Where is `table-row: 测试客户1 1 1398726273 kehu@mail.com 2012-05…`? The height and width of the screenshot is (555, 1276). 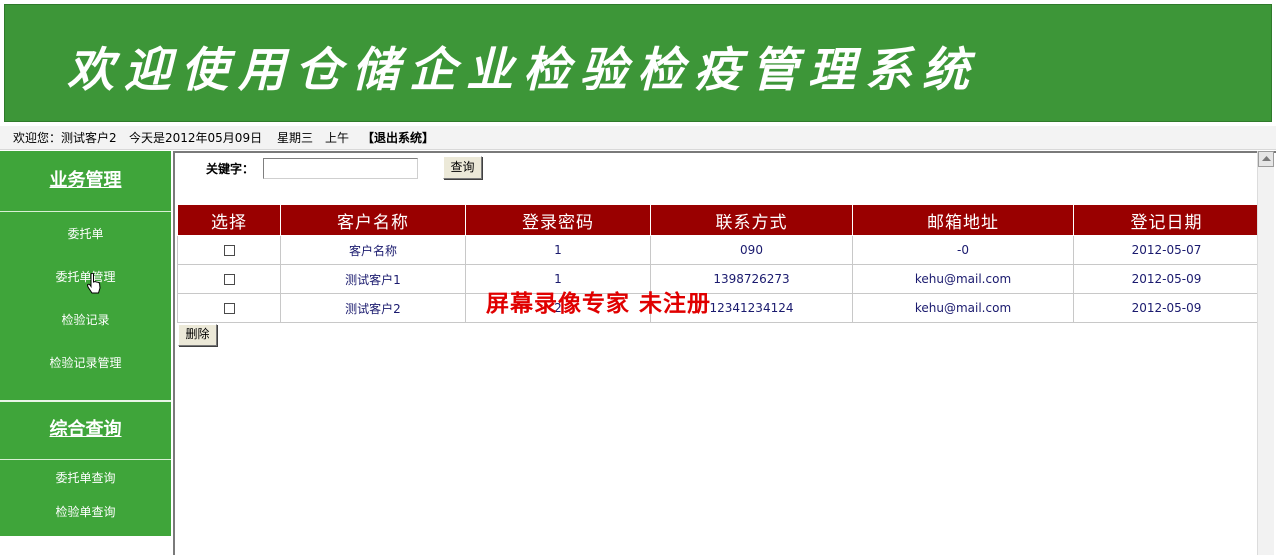 table-row: 测试客户1 1 1398726273 kehu@mail.com 2012-05… is located at coordinates (718, 279).